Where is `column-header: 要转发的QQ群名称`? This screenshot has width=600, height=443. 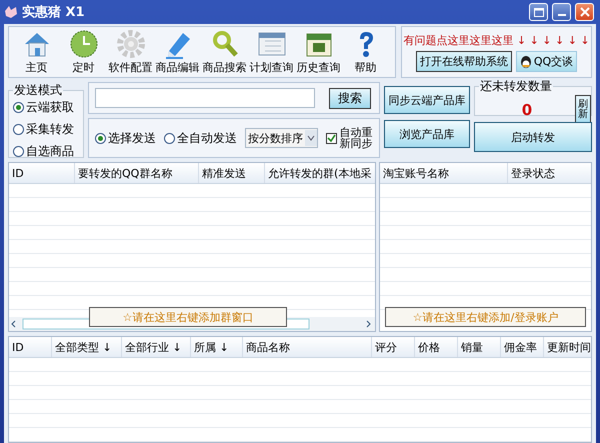 column-header: 要转发的QQ群名称 is located at coordinates (137, 173).